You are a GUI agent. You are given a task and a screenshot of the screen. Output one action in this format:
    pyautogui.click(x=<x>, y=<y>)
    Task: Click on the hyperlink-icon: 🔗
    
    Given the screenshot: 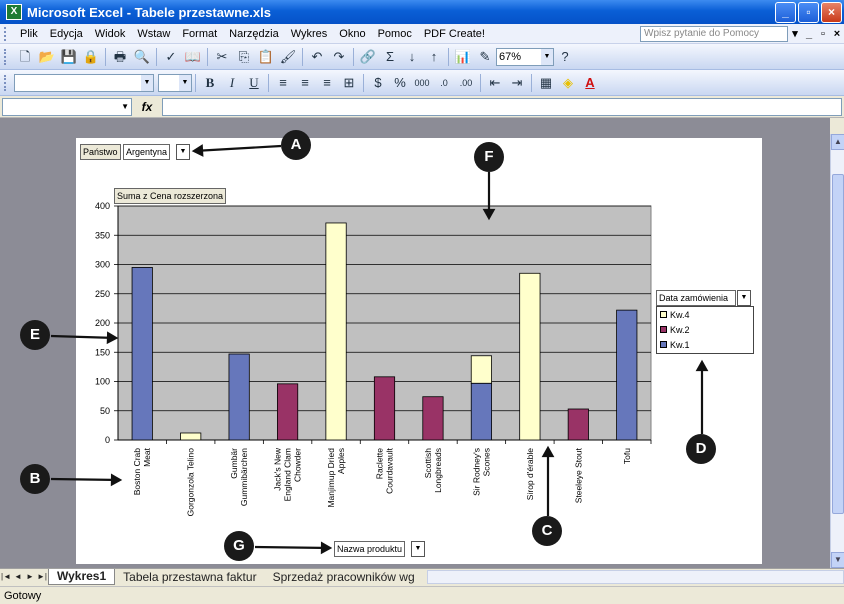 What is the action you would take?
    pyautogui.click(x=368, y=57)
    